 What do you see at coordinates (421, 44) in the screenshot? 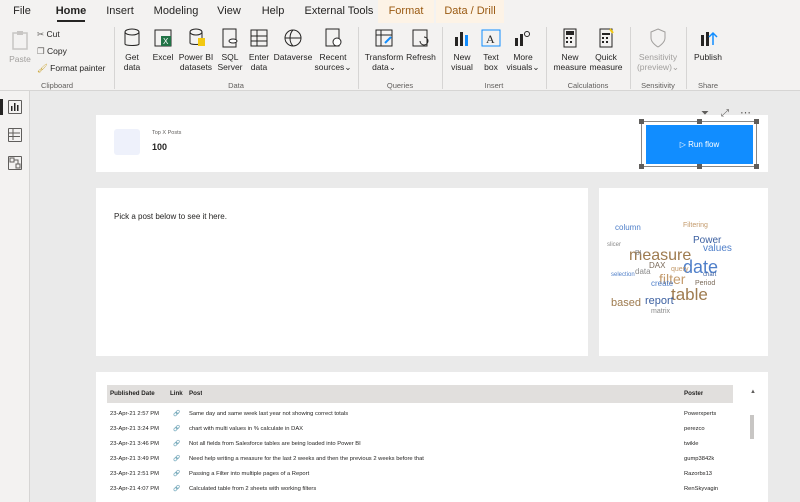
I see `refresh-button: Refresh` at bounding box center [421, 44].